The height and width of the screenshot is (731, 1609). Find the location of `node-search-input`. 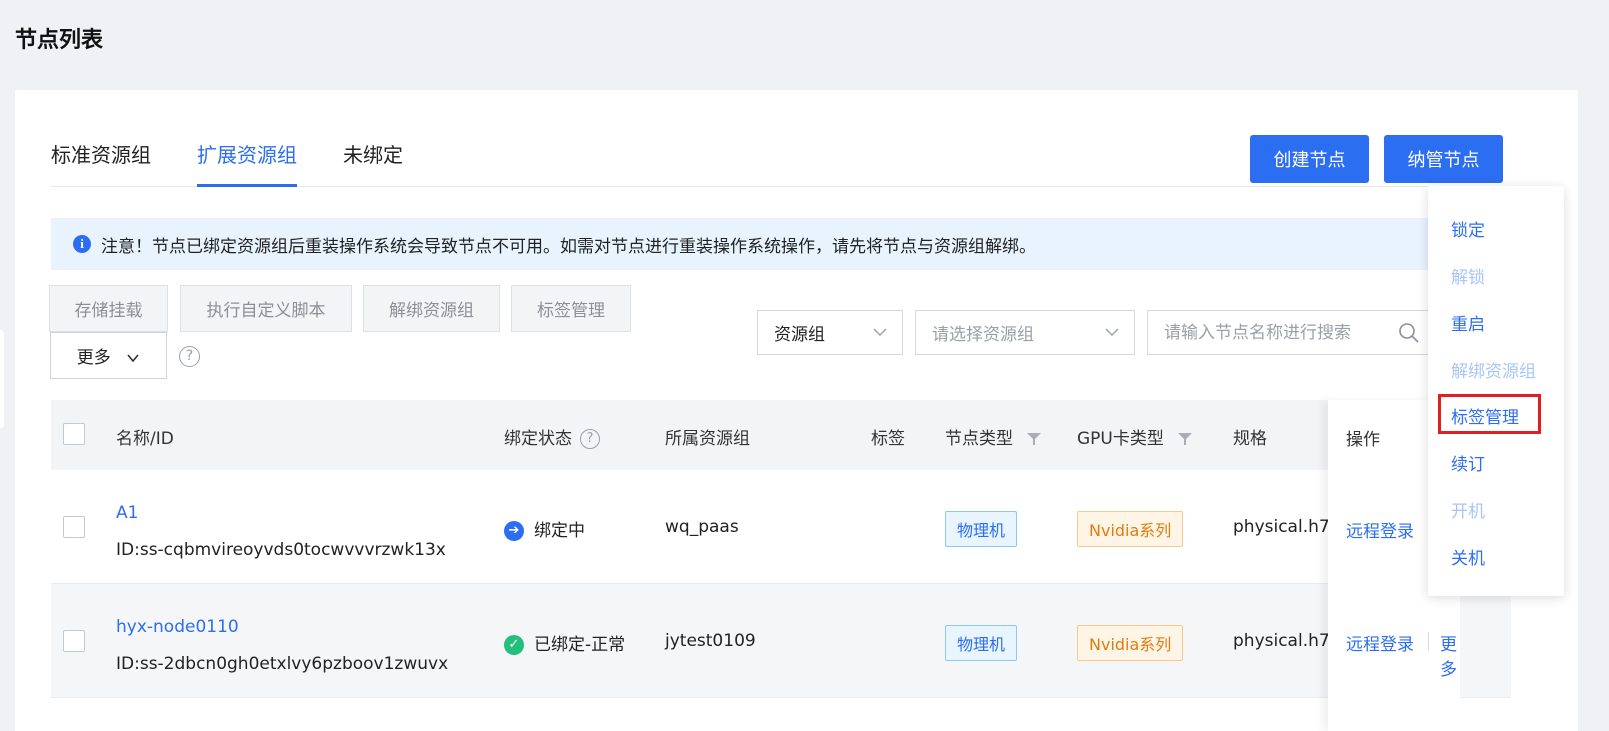

node-search-input is located at coordinates (1273, 332).